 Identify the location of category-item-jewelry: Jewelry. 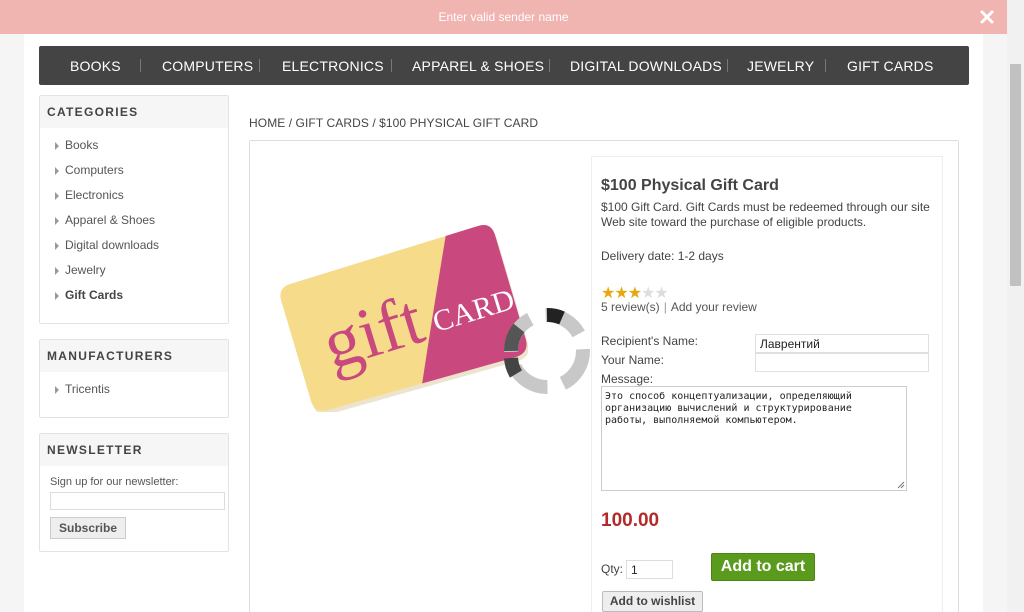
(134, 270).